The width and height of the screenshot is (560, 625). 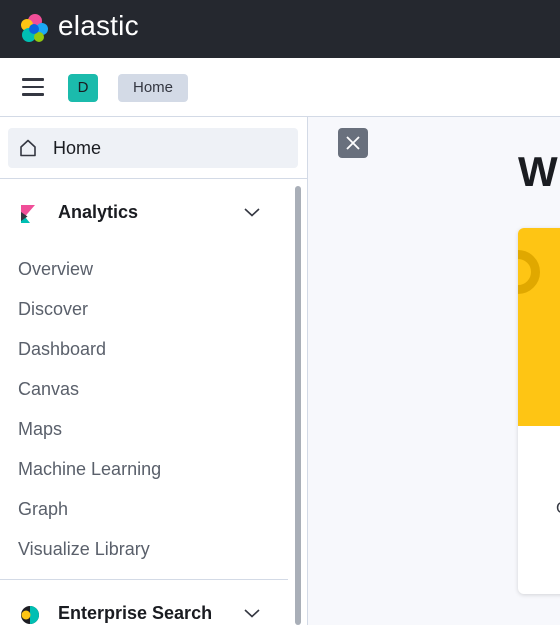 I want to click on top-header: elastic, so click(x=280, y=29).